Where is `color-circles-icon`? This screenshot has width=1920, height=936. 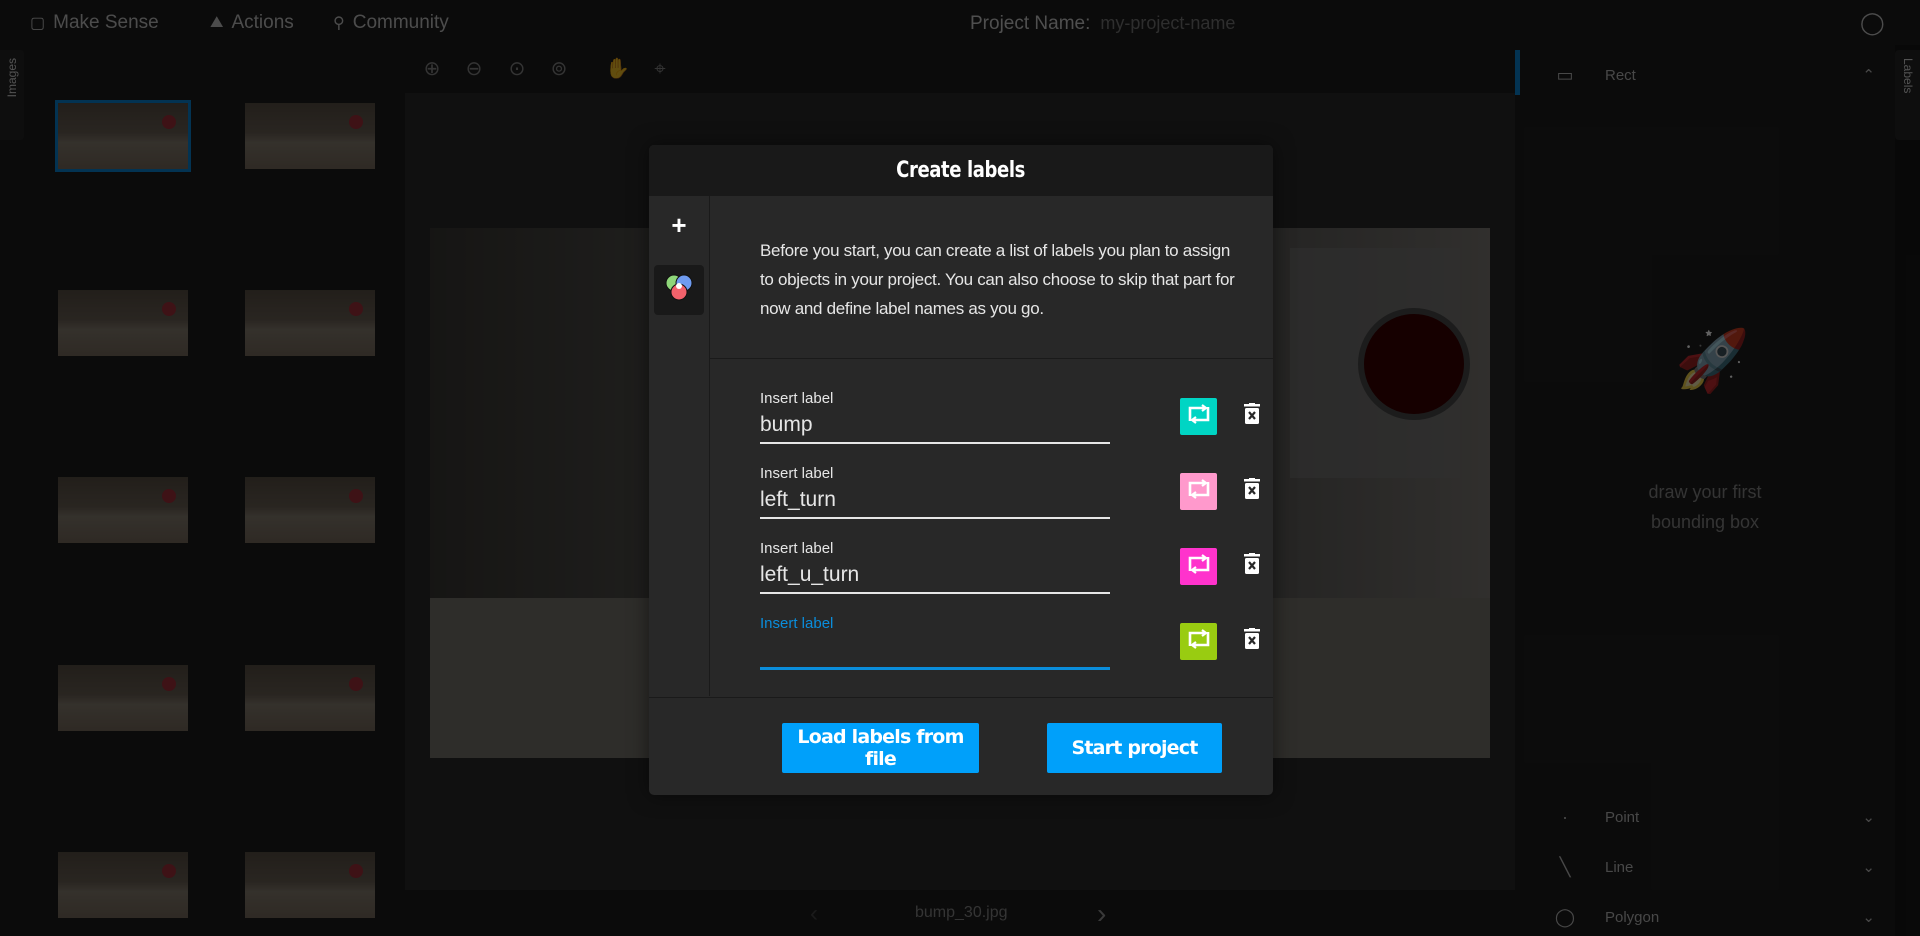 color-circles-icon is located at coordinates (679, 287).